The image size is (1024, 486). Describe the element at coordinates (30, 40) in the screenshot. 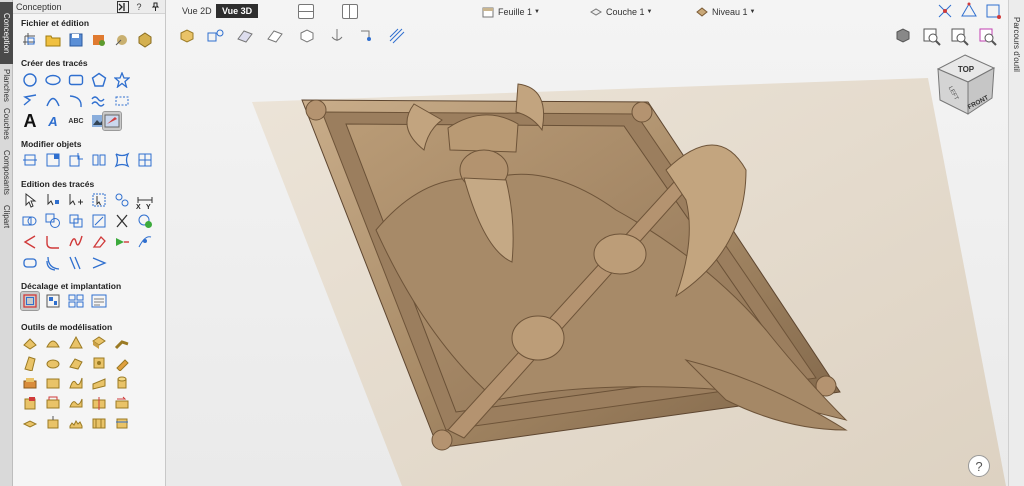

I see `new-file-icon` at that location.